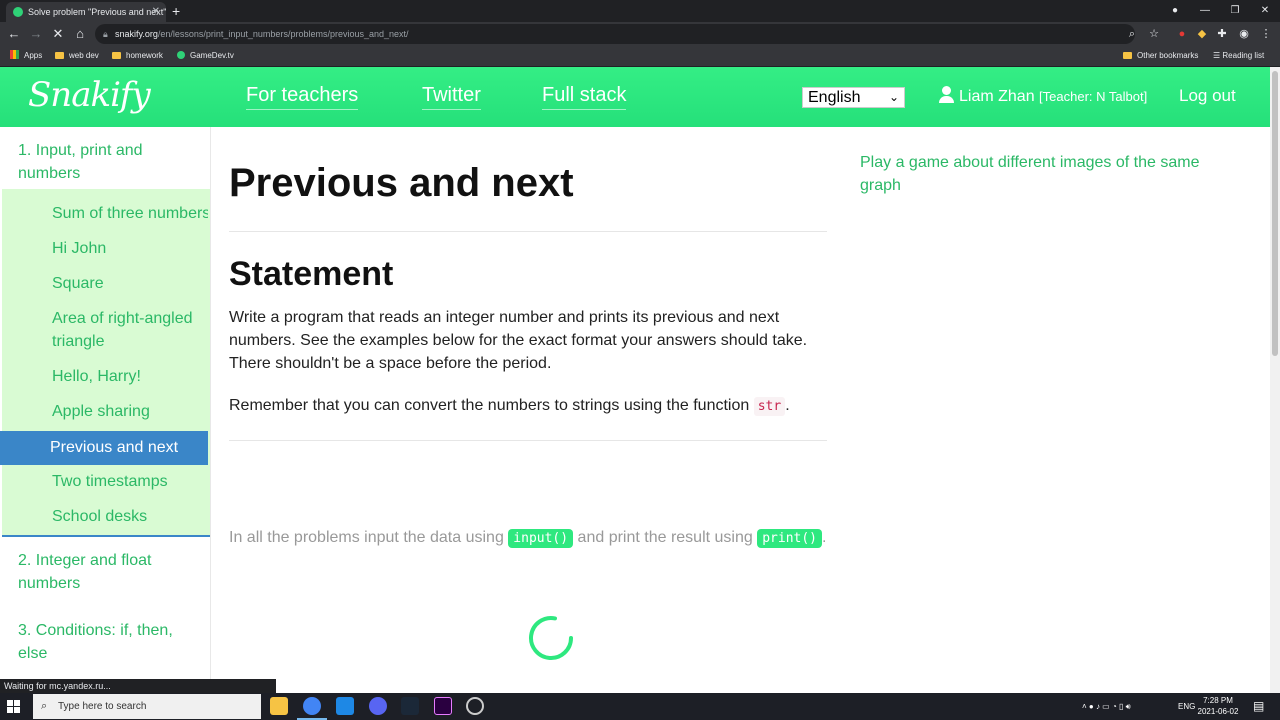  Describe the element at coordinates (1207, 96) in the screenshot. I see `logout-link: Log out` at that location.